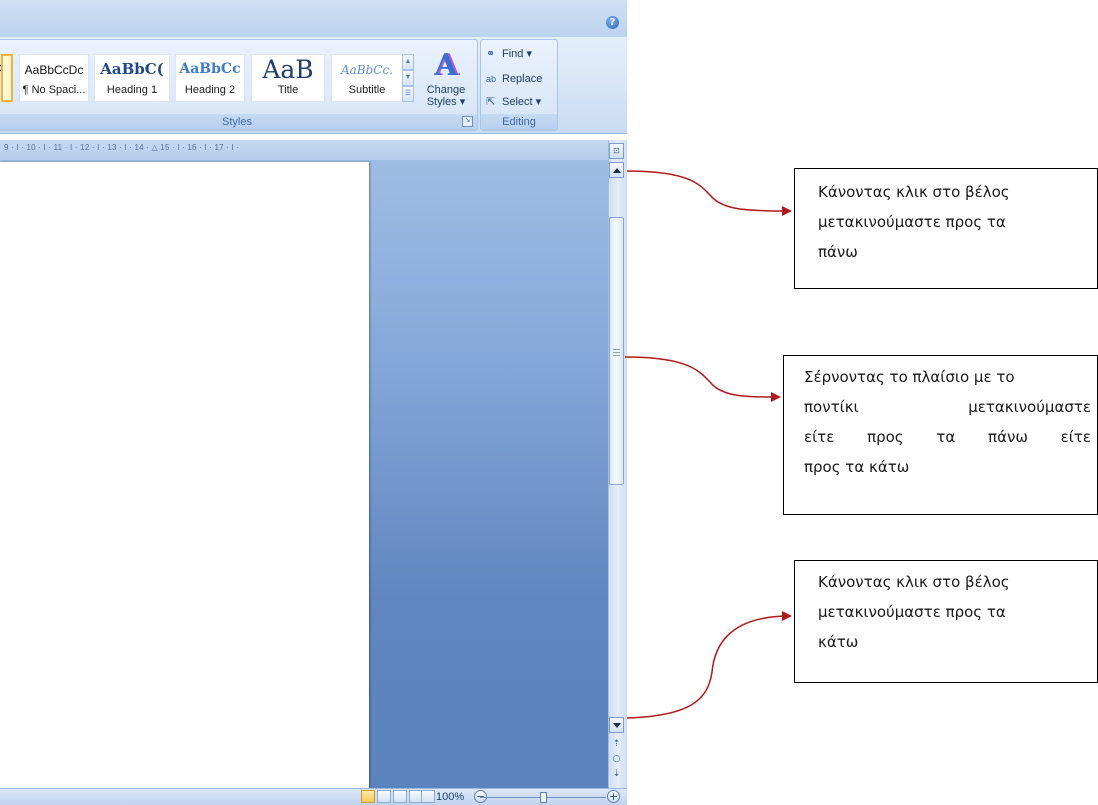  I want to click on web-layout-icon, so click(400, 796).